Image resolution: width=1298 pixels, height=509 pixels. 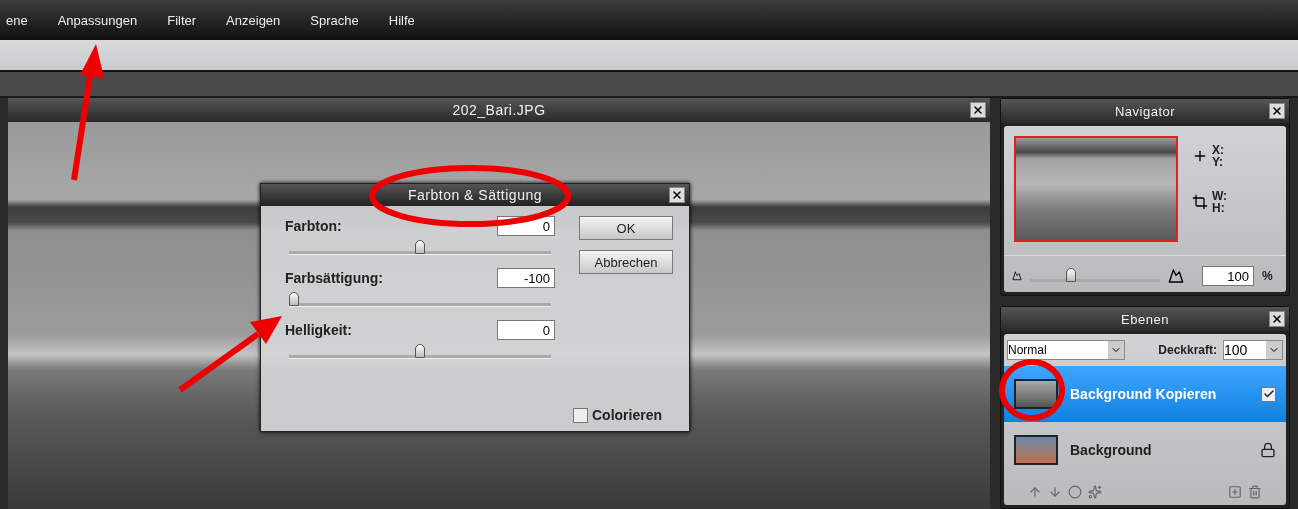 I want to click on size-label: H:, so click(x=1219, y=208).